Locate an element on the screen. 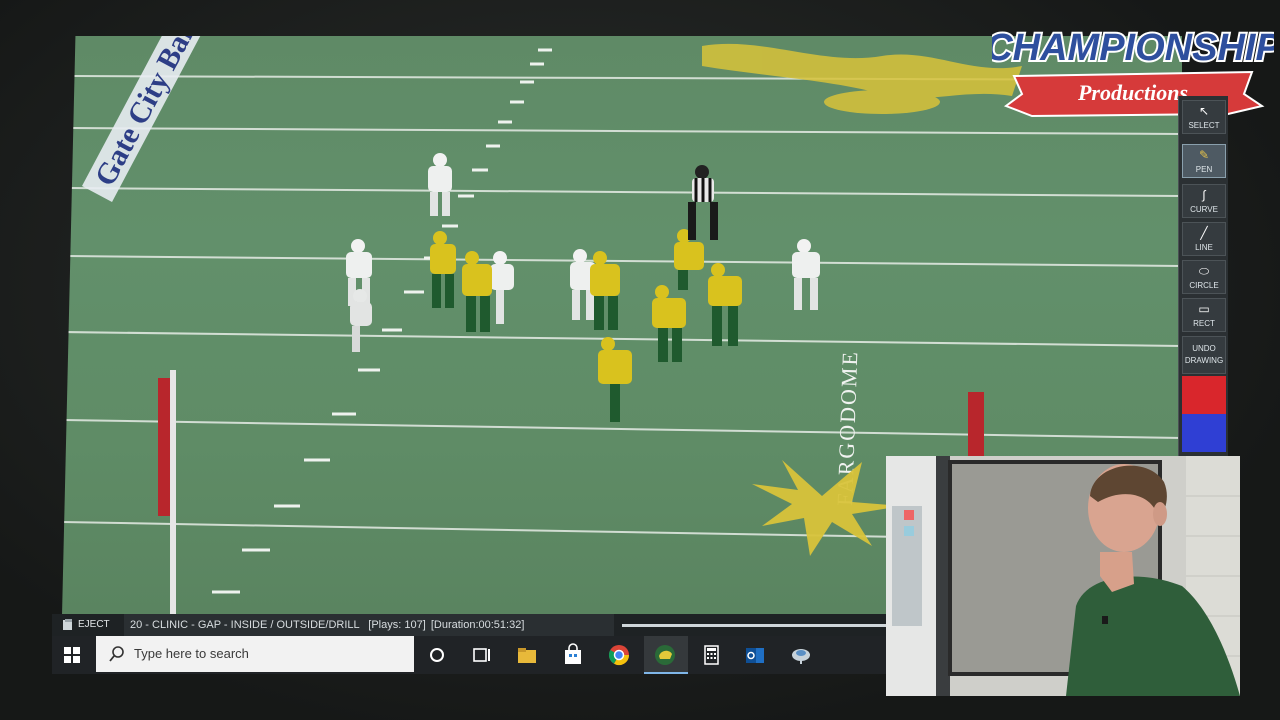 This screenshot has height=720, width=1280. eject-label: EJECT is located at coordinates (94, 624).